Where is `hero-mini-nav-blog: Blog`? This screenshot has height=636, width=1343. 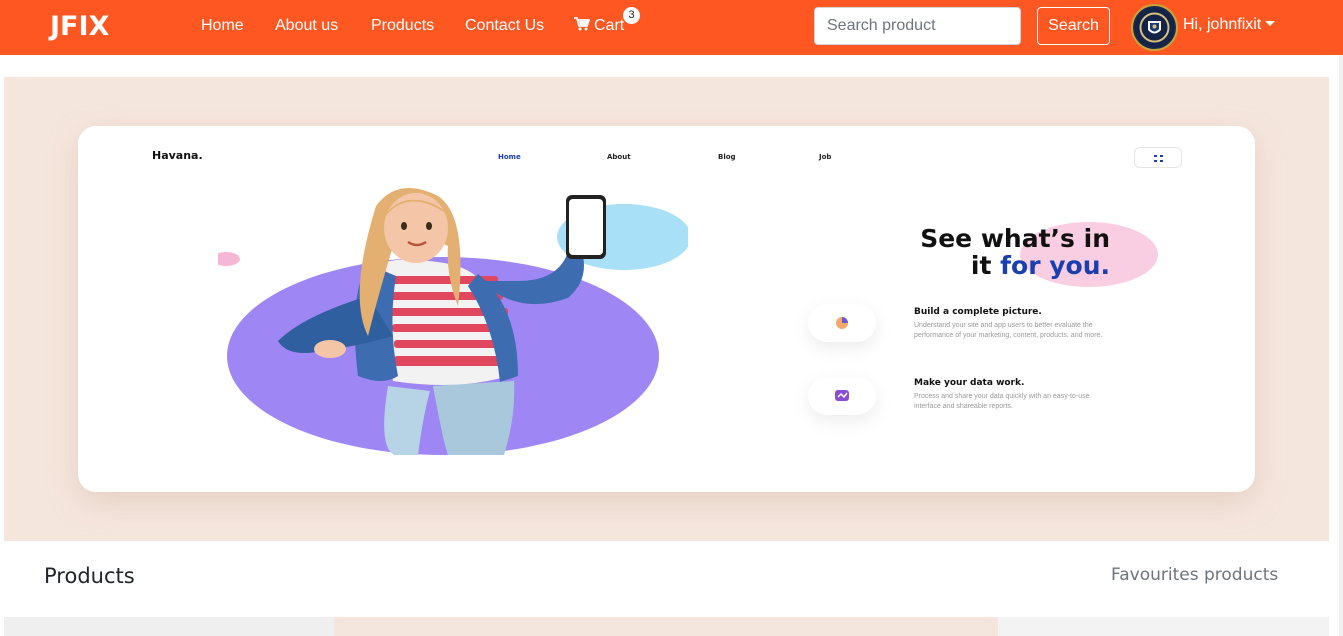
hero-mini-nav-blog: Blog is located at coordinates (727, 157).